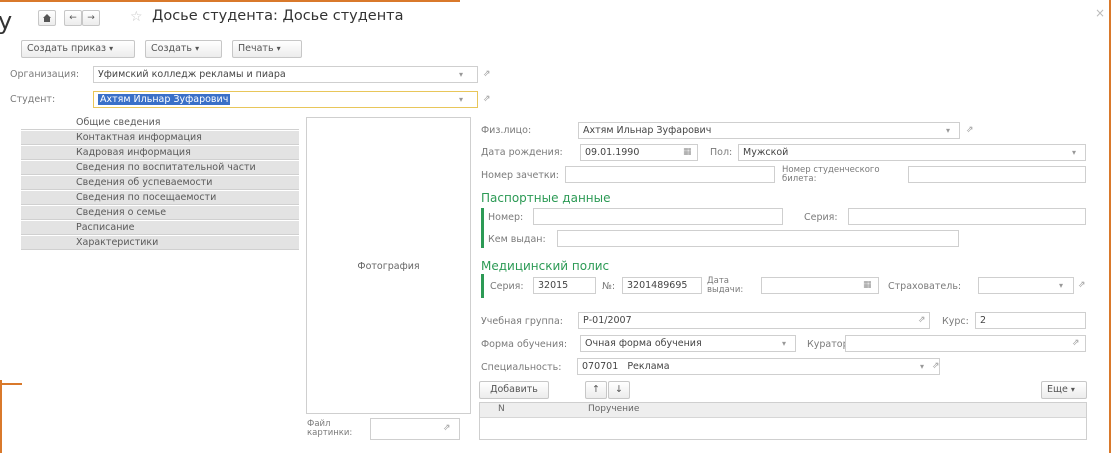 The height and width of the screenshot is (453, 1116). What do you see at coordinates (688, 343) in the screenshot?
I see `study-form-field: Очная форма обучения` at bounding box center [688, 343].